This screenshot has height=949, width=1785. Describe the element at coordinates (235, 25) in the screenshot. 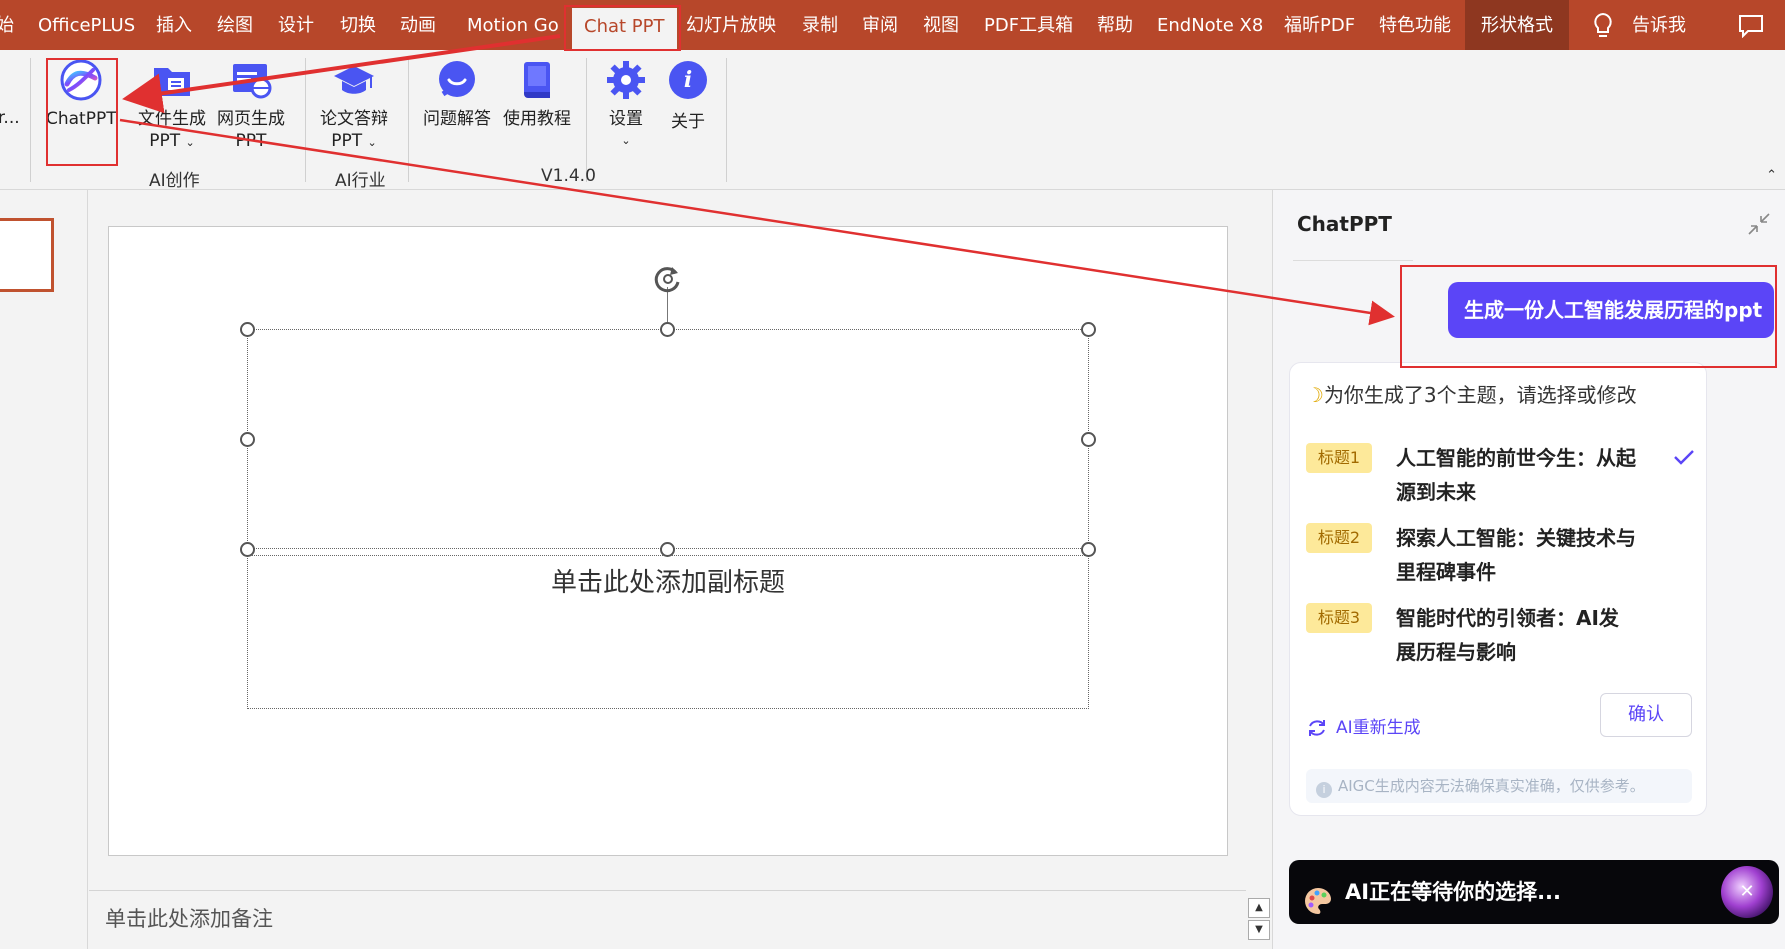

I see `tab-draw: 绘图` at that location.